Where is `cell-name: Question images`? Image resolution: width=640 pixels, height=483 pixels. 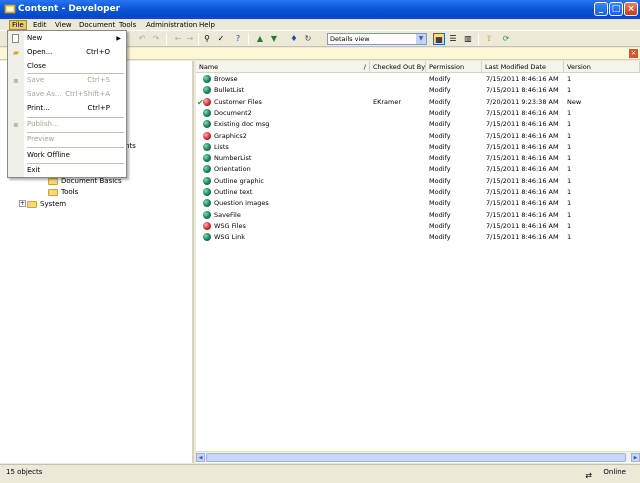 cell-name: Question images is located at coordinates (236, 203).